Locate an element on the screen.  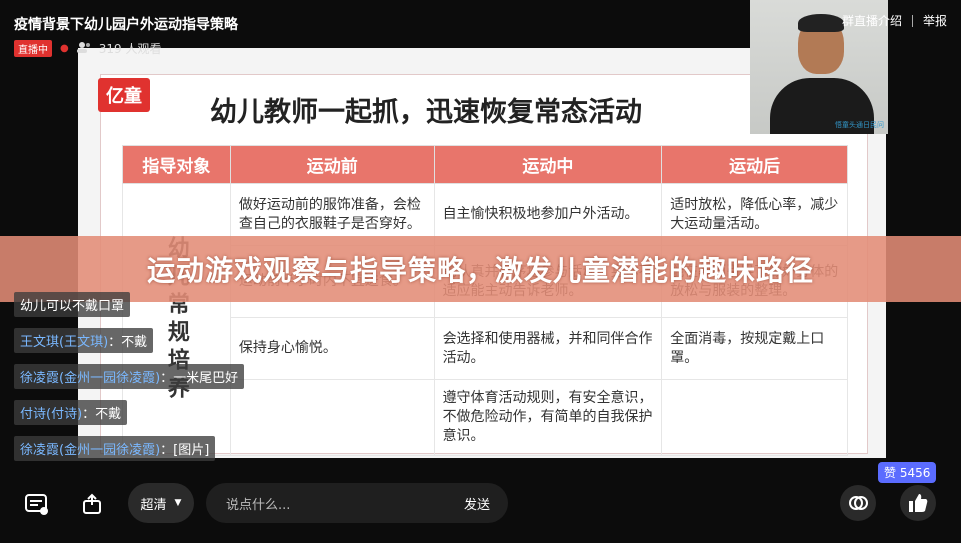
stream-status-row: 直播中 ● 319 人观看 is located at coordinates (87, 48).